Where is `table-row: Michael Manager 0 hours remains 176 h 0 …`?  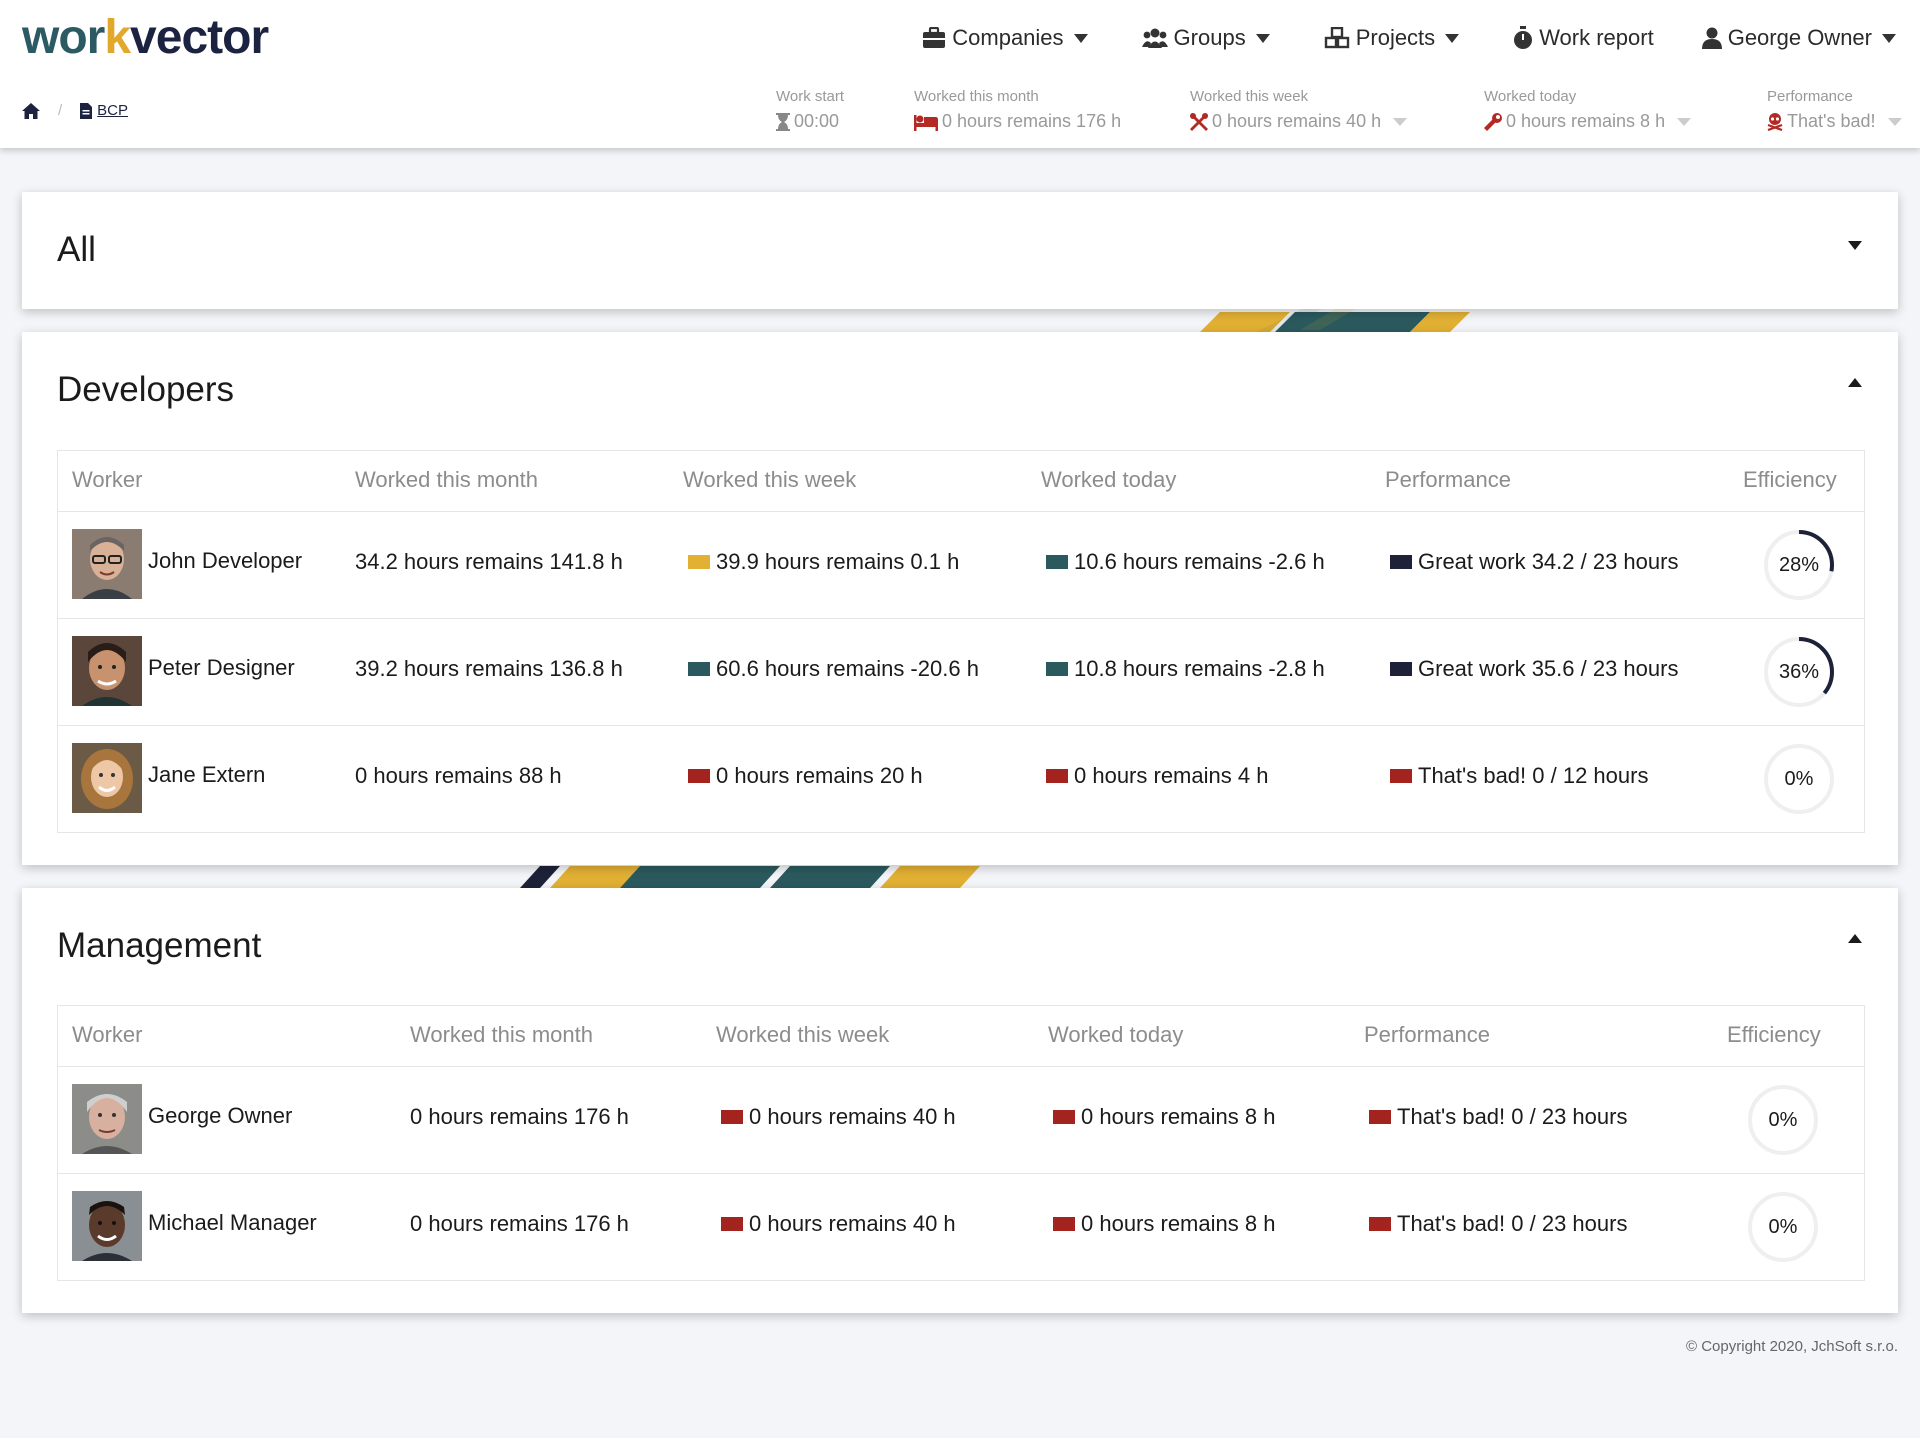 table-row: Michael Manager 0 hours remains 176 h 0 … is located at coordinates (961, 1227).